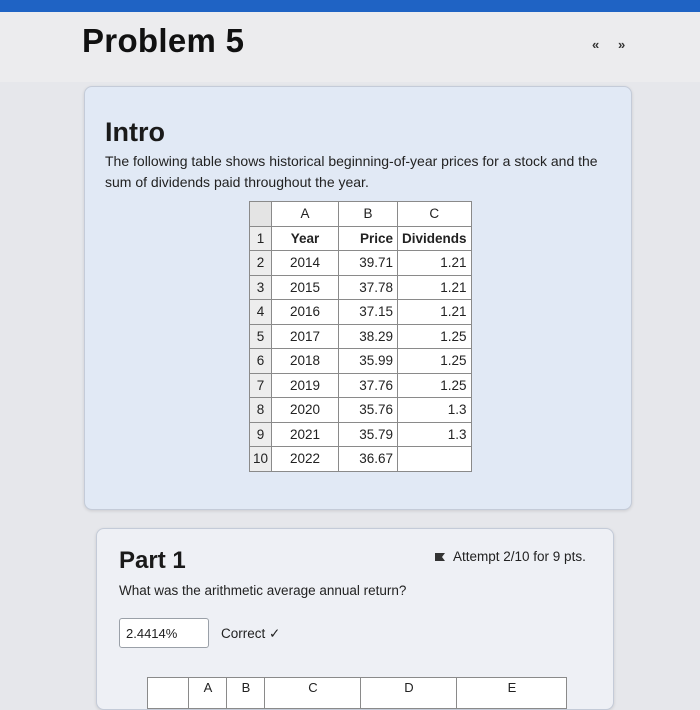  I want to click on table-row: 6 2018 35.99 1.25, so click(360, 361).